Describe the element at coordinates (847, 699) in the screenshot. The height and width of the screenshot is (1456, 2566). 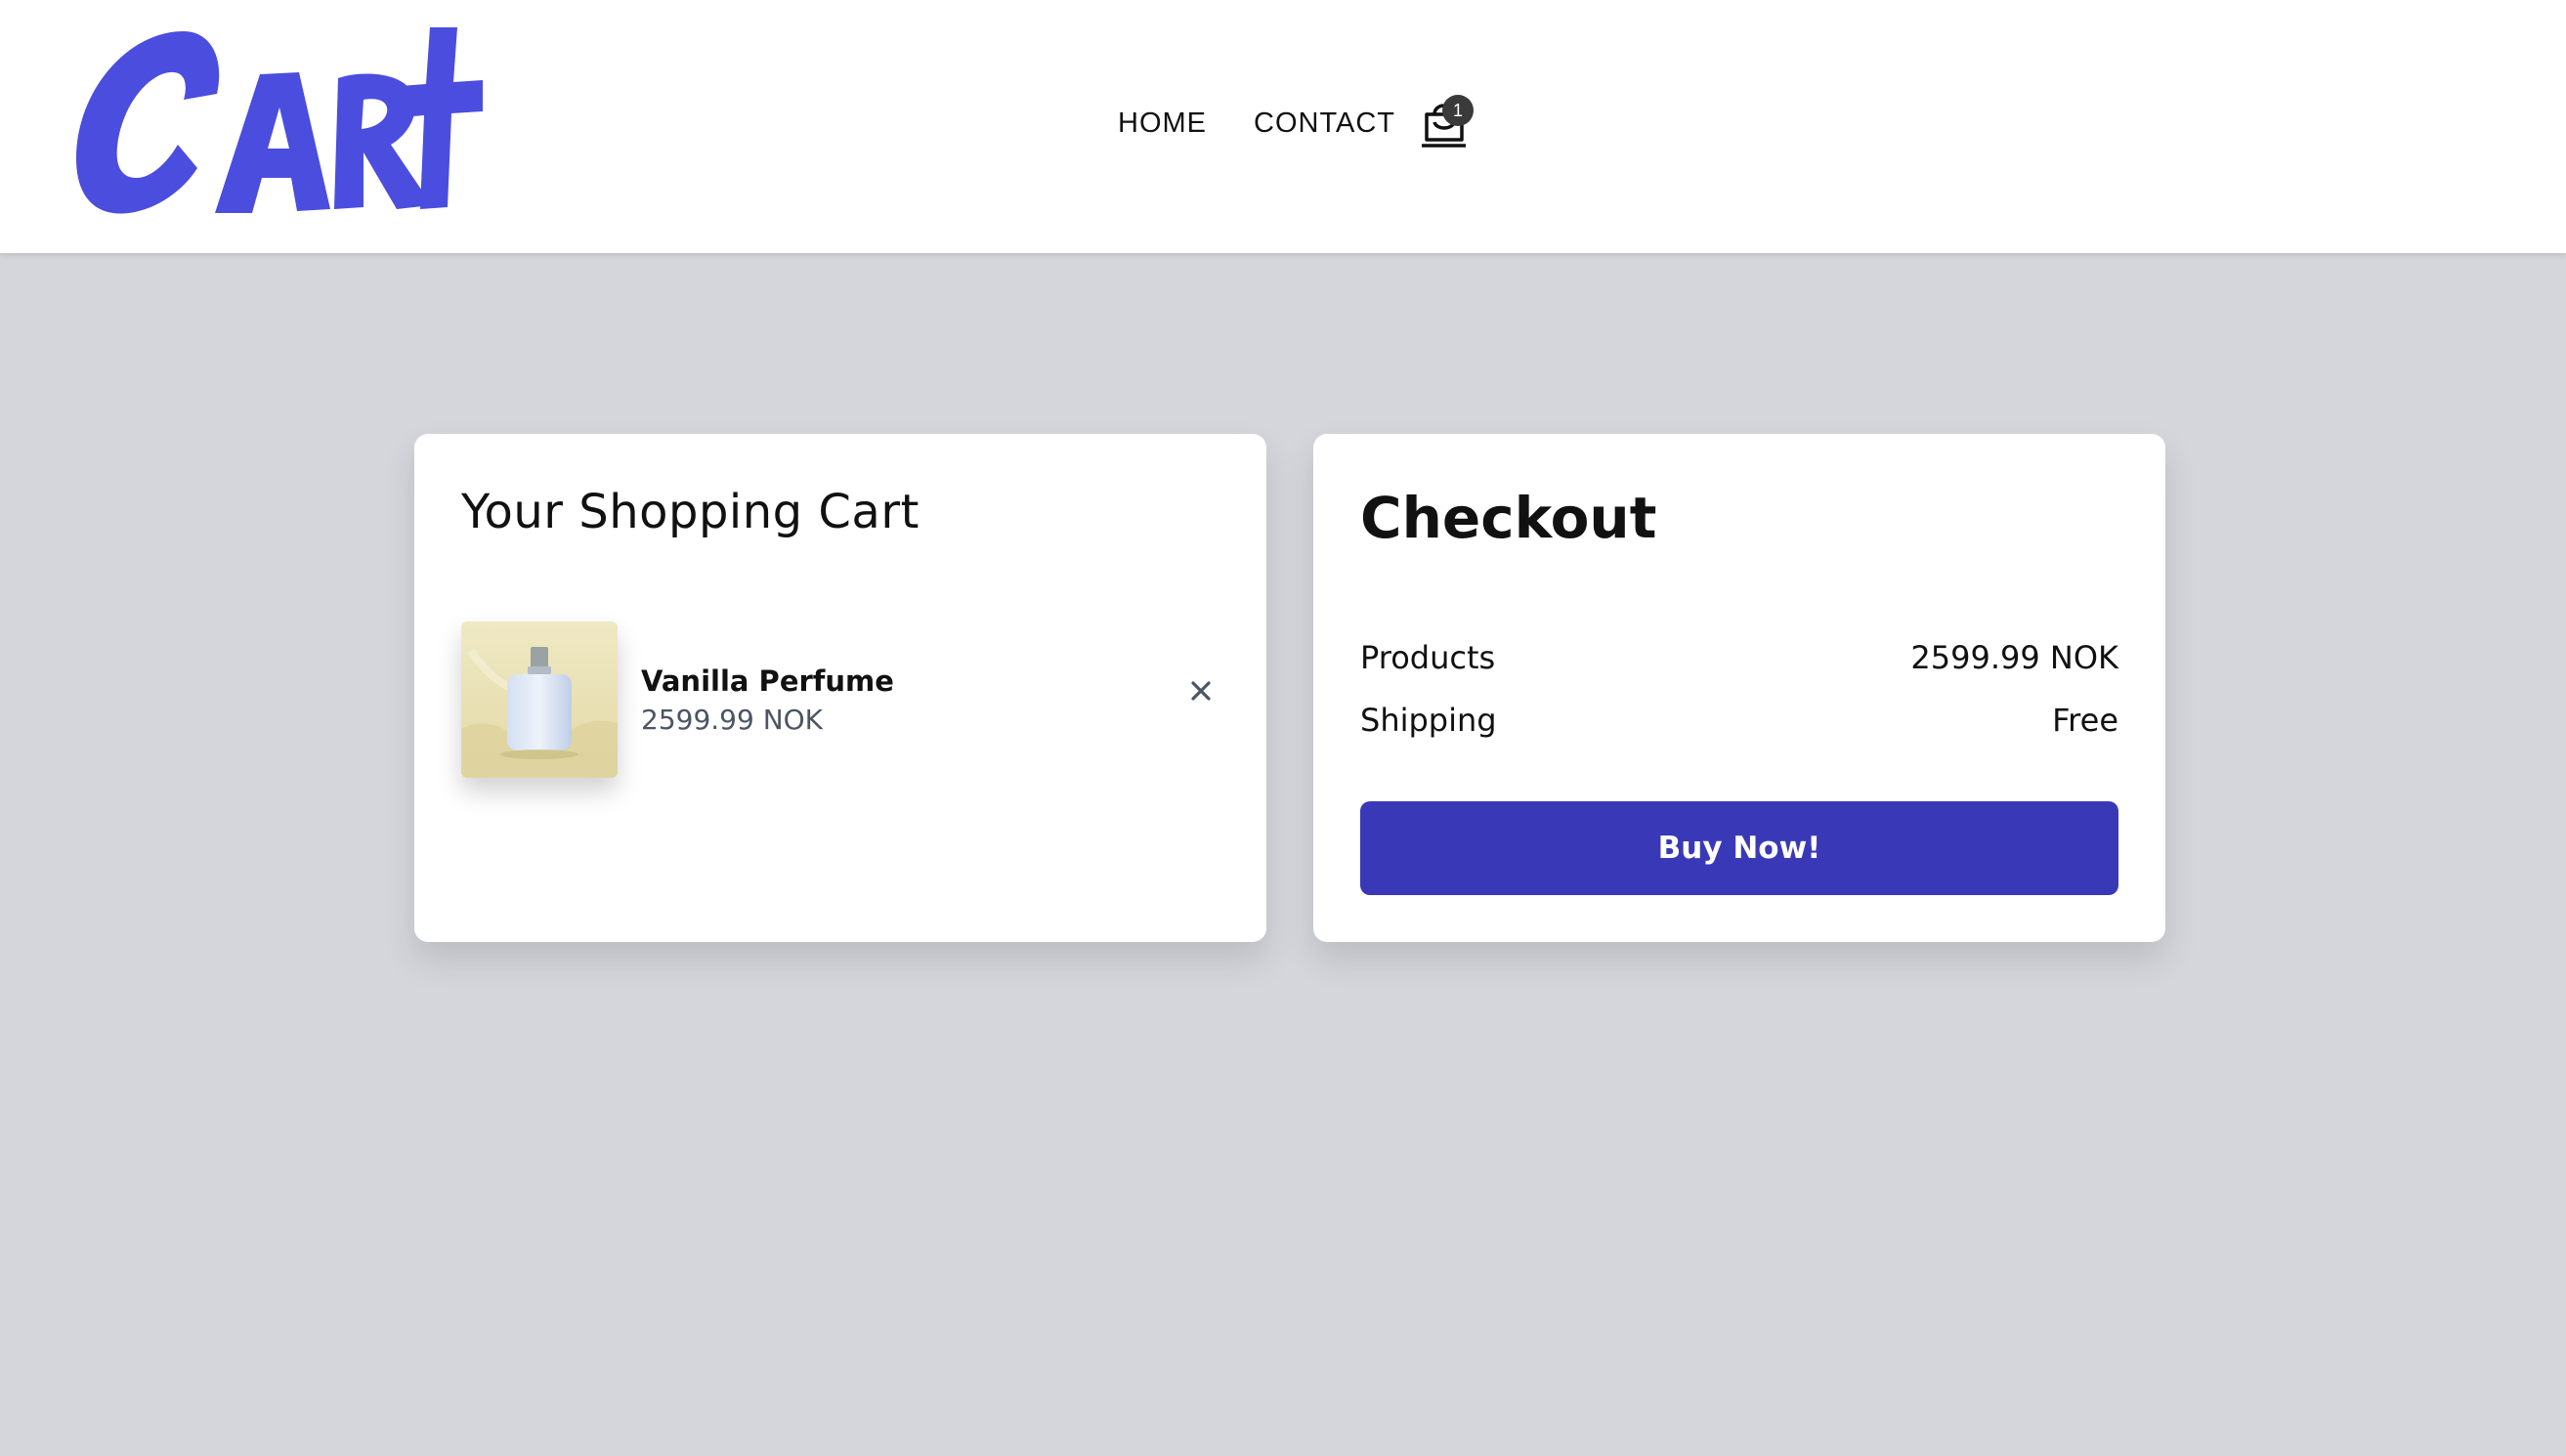
I see `cart-item: Vanilla Perfume 2599.99 NOK` at that location.